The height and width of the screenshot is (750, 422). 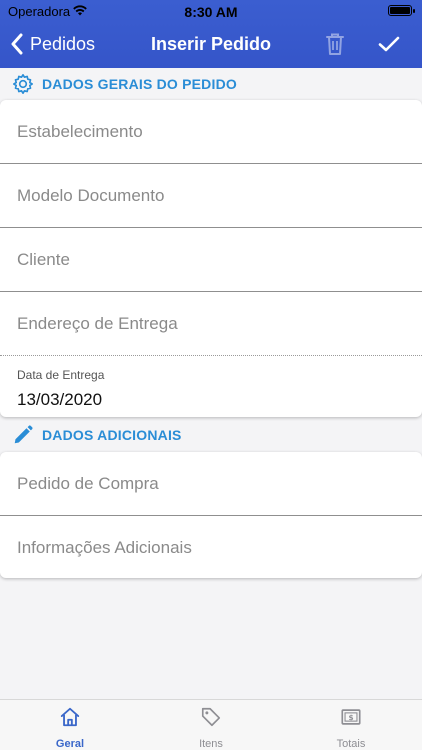 I want to click on nav-bar: Pedidos Inserir Pedido, so click(x=211, y=45).